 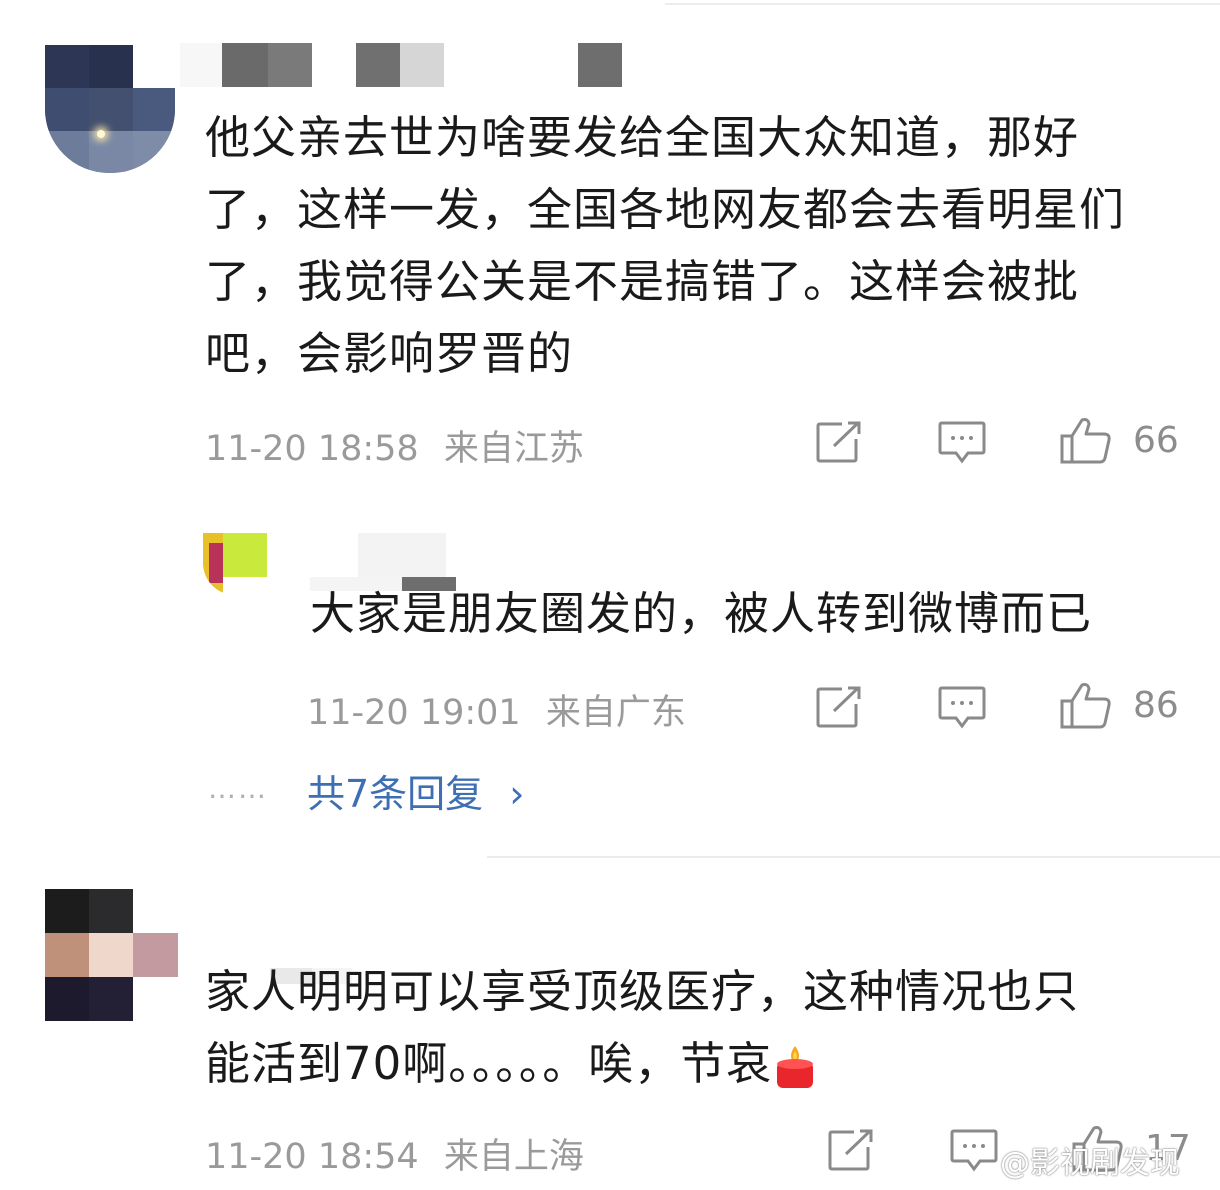 I want to click on avatar-light, so click(x=101, y=134).